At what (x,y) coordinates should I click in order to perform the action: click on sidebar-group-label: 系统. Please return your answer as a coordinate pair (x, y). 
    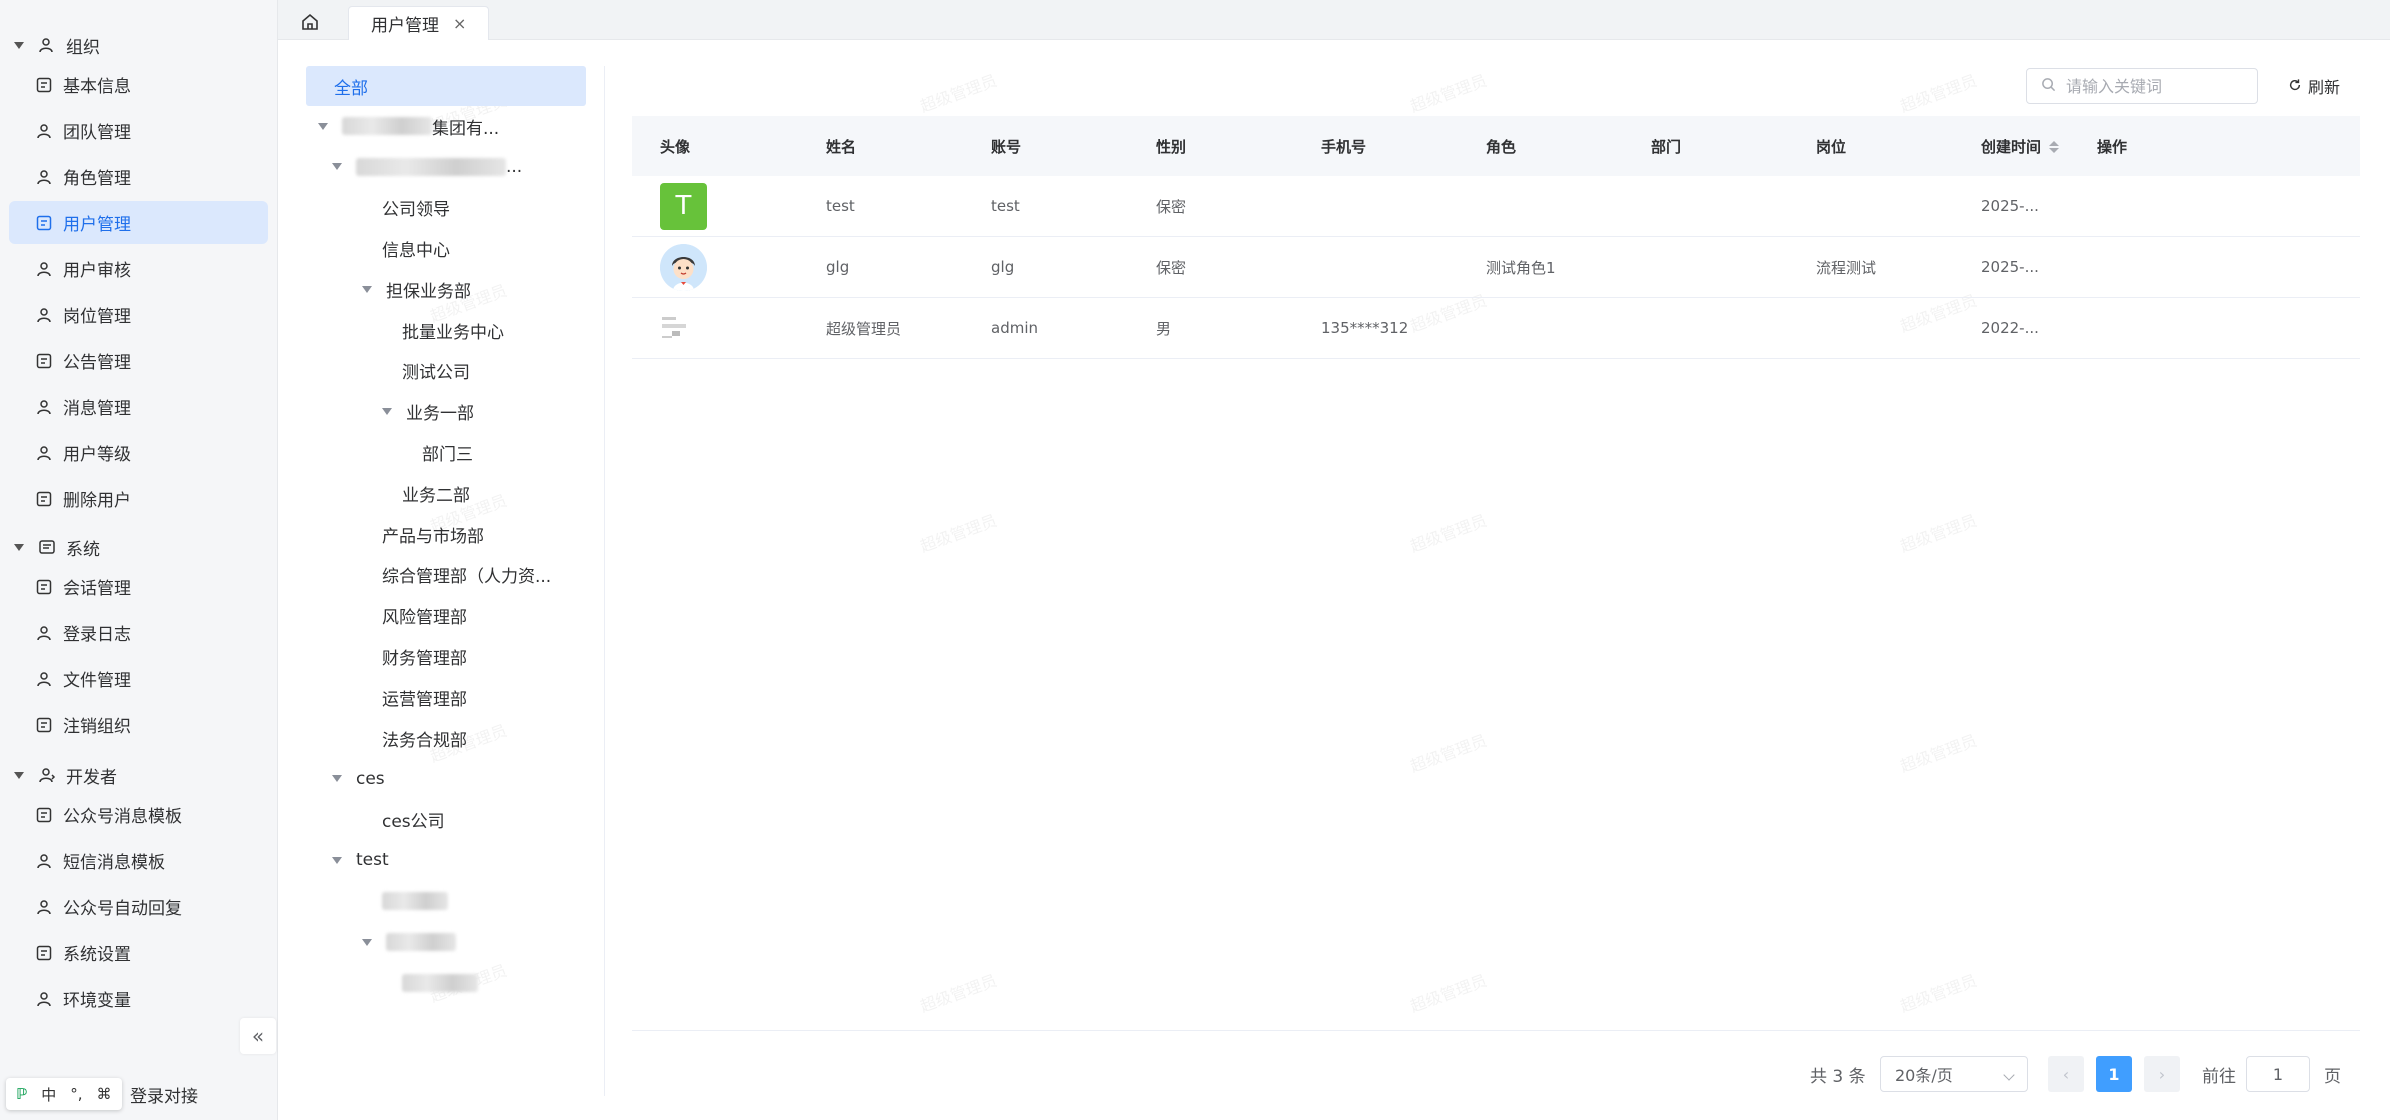
    Looking at the image, I should click on (83, 549).